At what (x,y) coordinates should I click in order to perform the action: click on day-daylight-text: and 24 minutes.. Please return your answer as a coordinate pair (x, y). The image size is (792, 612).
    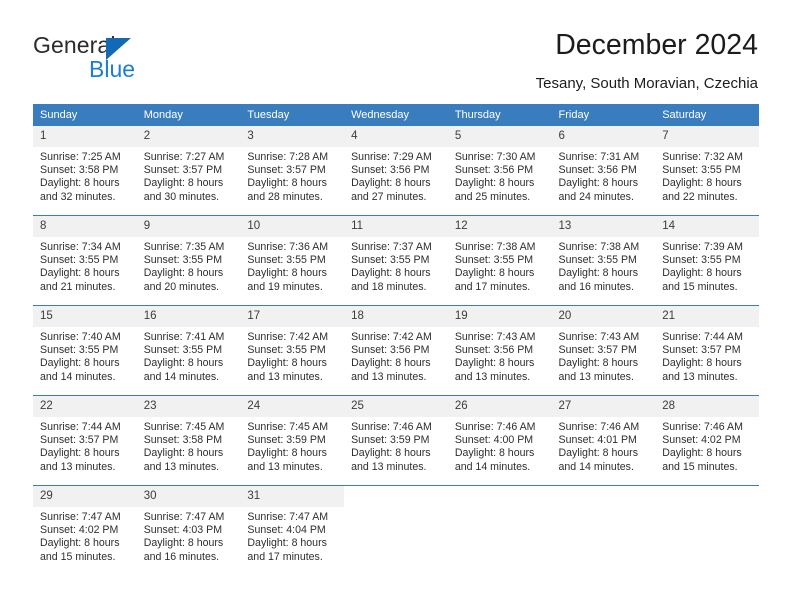
    Looking at the image, I should click on (596, 196).